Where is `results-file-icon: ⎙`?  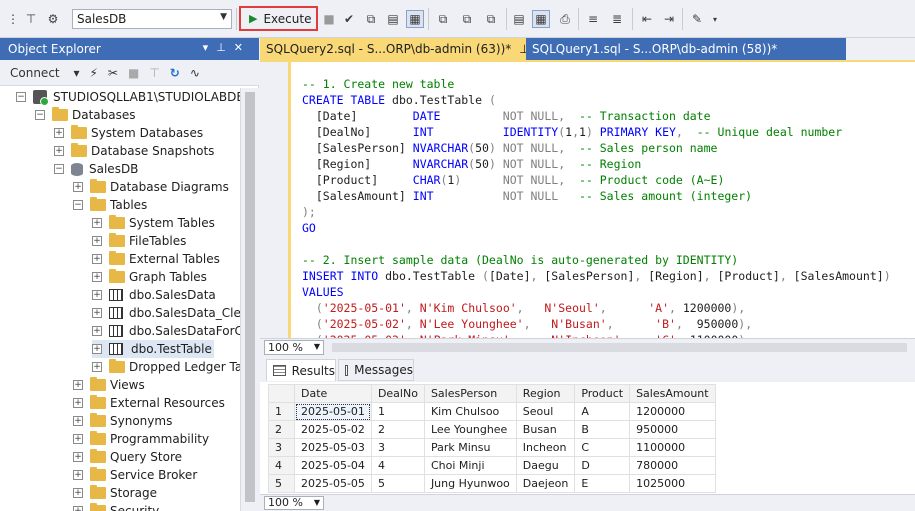
results-file-icon: ⎙ is located at coordinates (565, 19).